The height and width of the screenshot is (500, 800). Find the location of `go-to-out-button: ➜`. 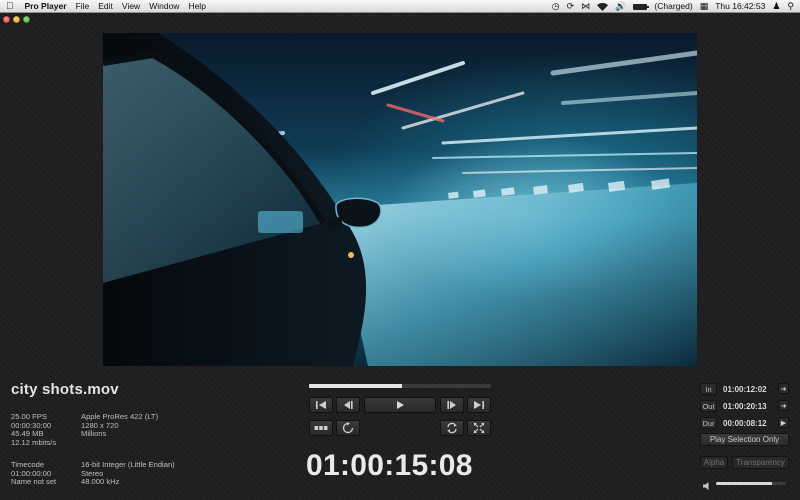

go-to-out-button: ➜ is located at coordinates (783, 405).